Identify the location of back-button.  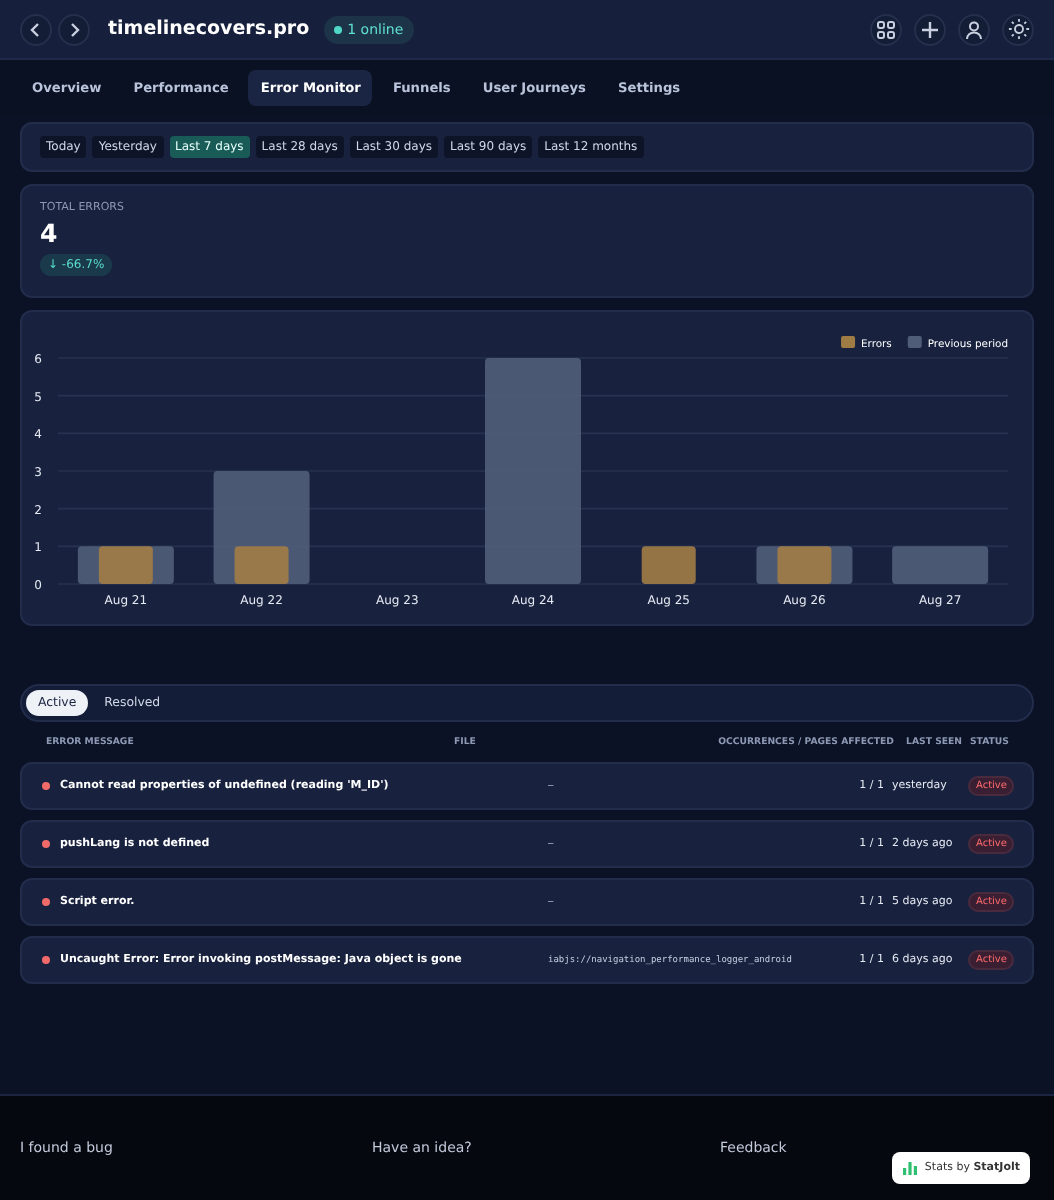
(36, 29).